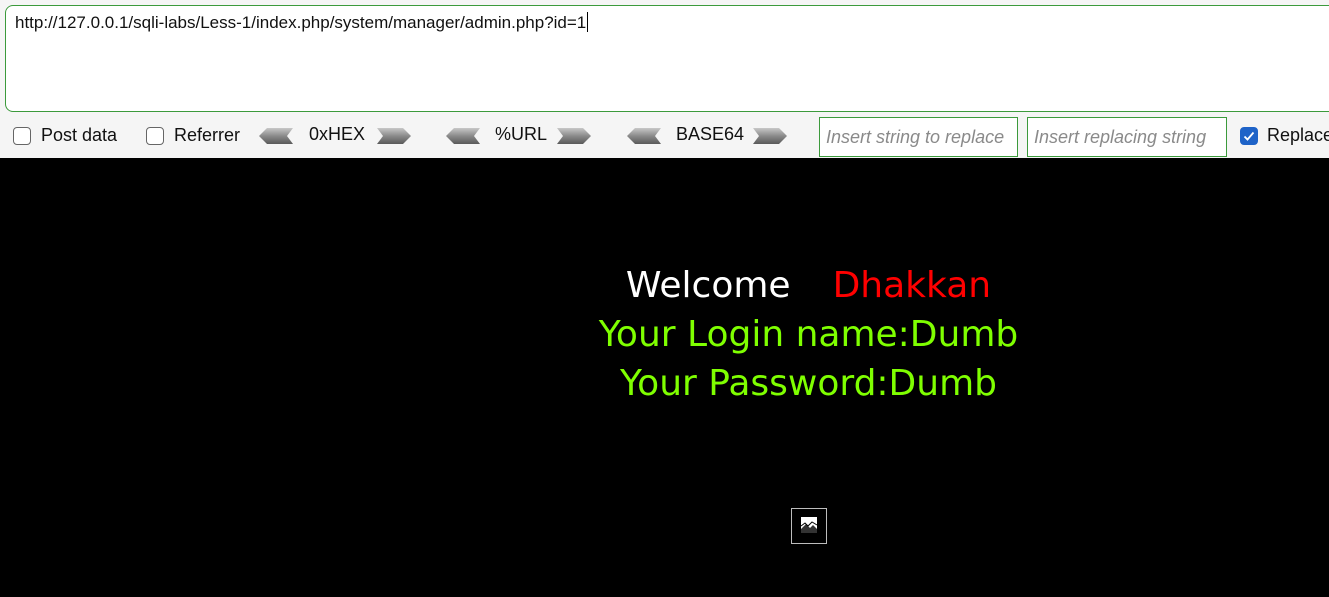  I want to click on welcome-line: Welcome Dhakkan, so click(664, 285).